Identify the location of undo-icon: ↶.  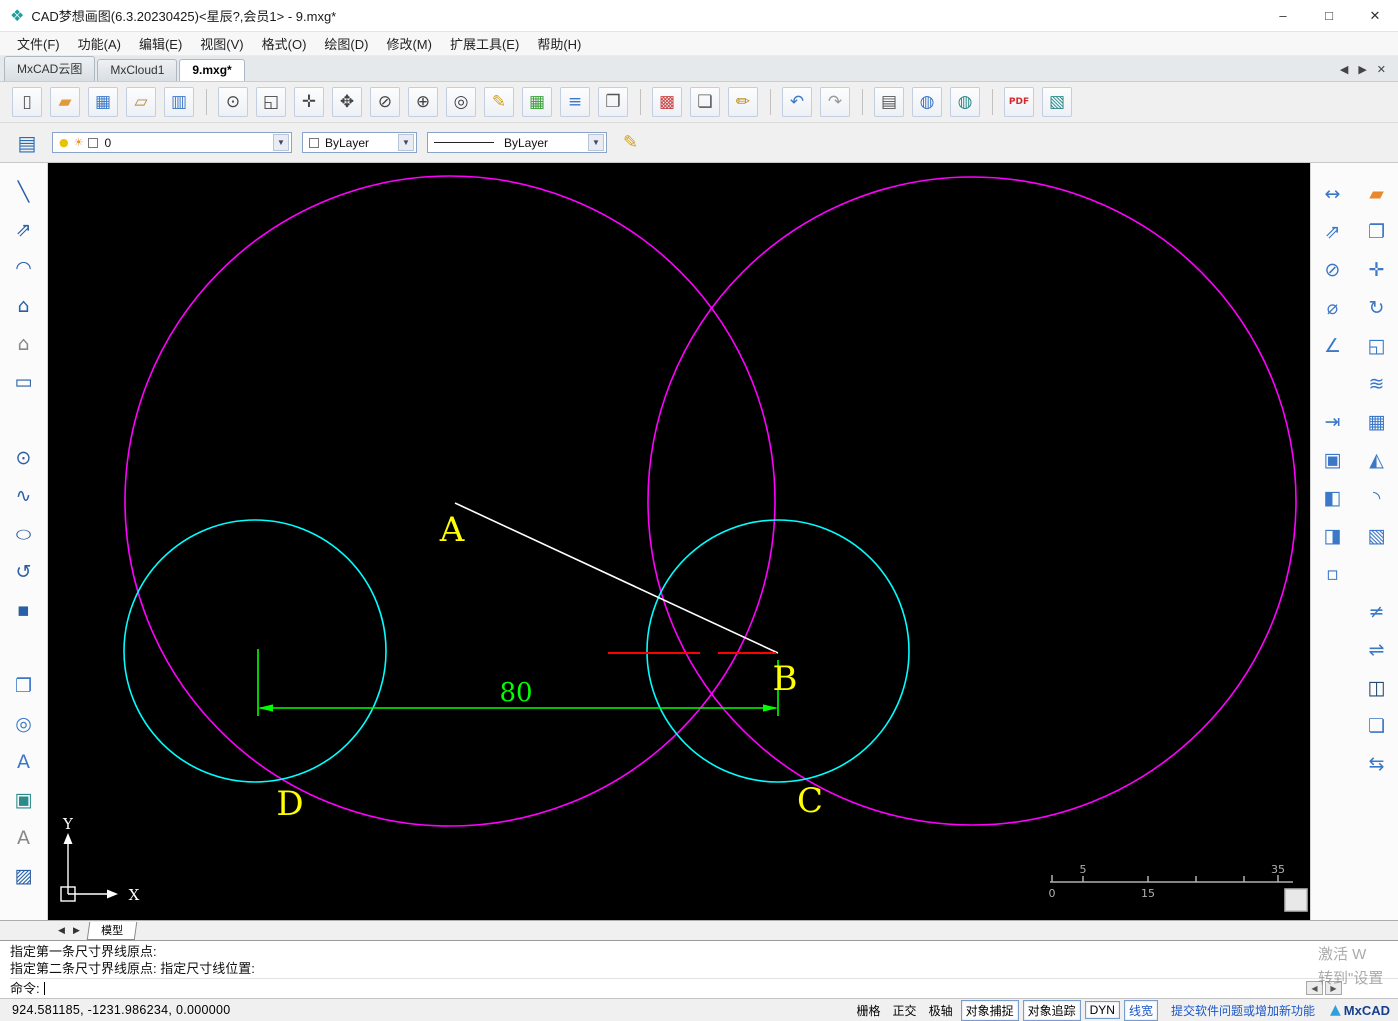
(797, 102).